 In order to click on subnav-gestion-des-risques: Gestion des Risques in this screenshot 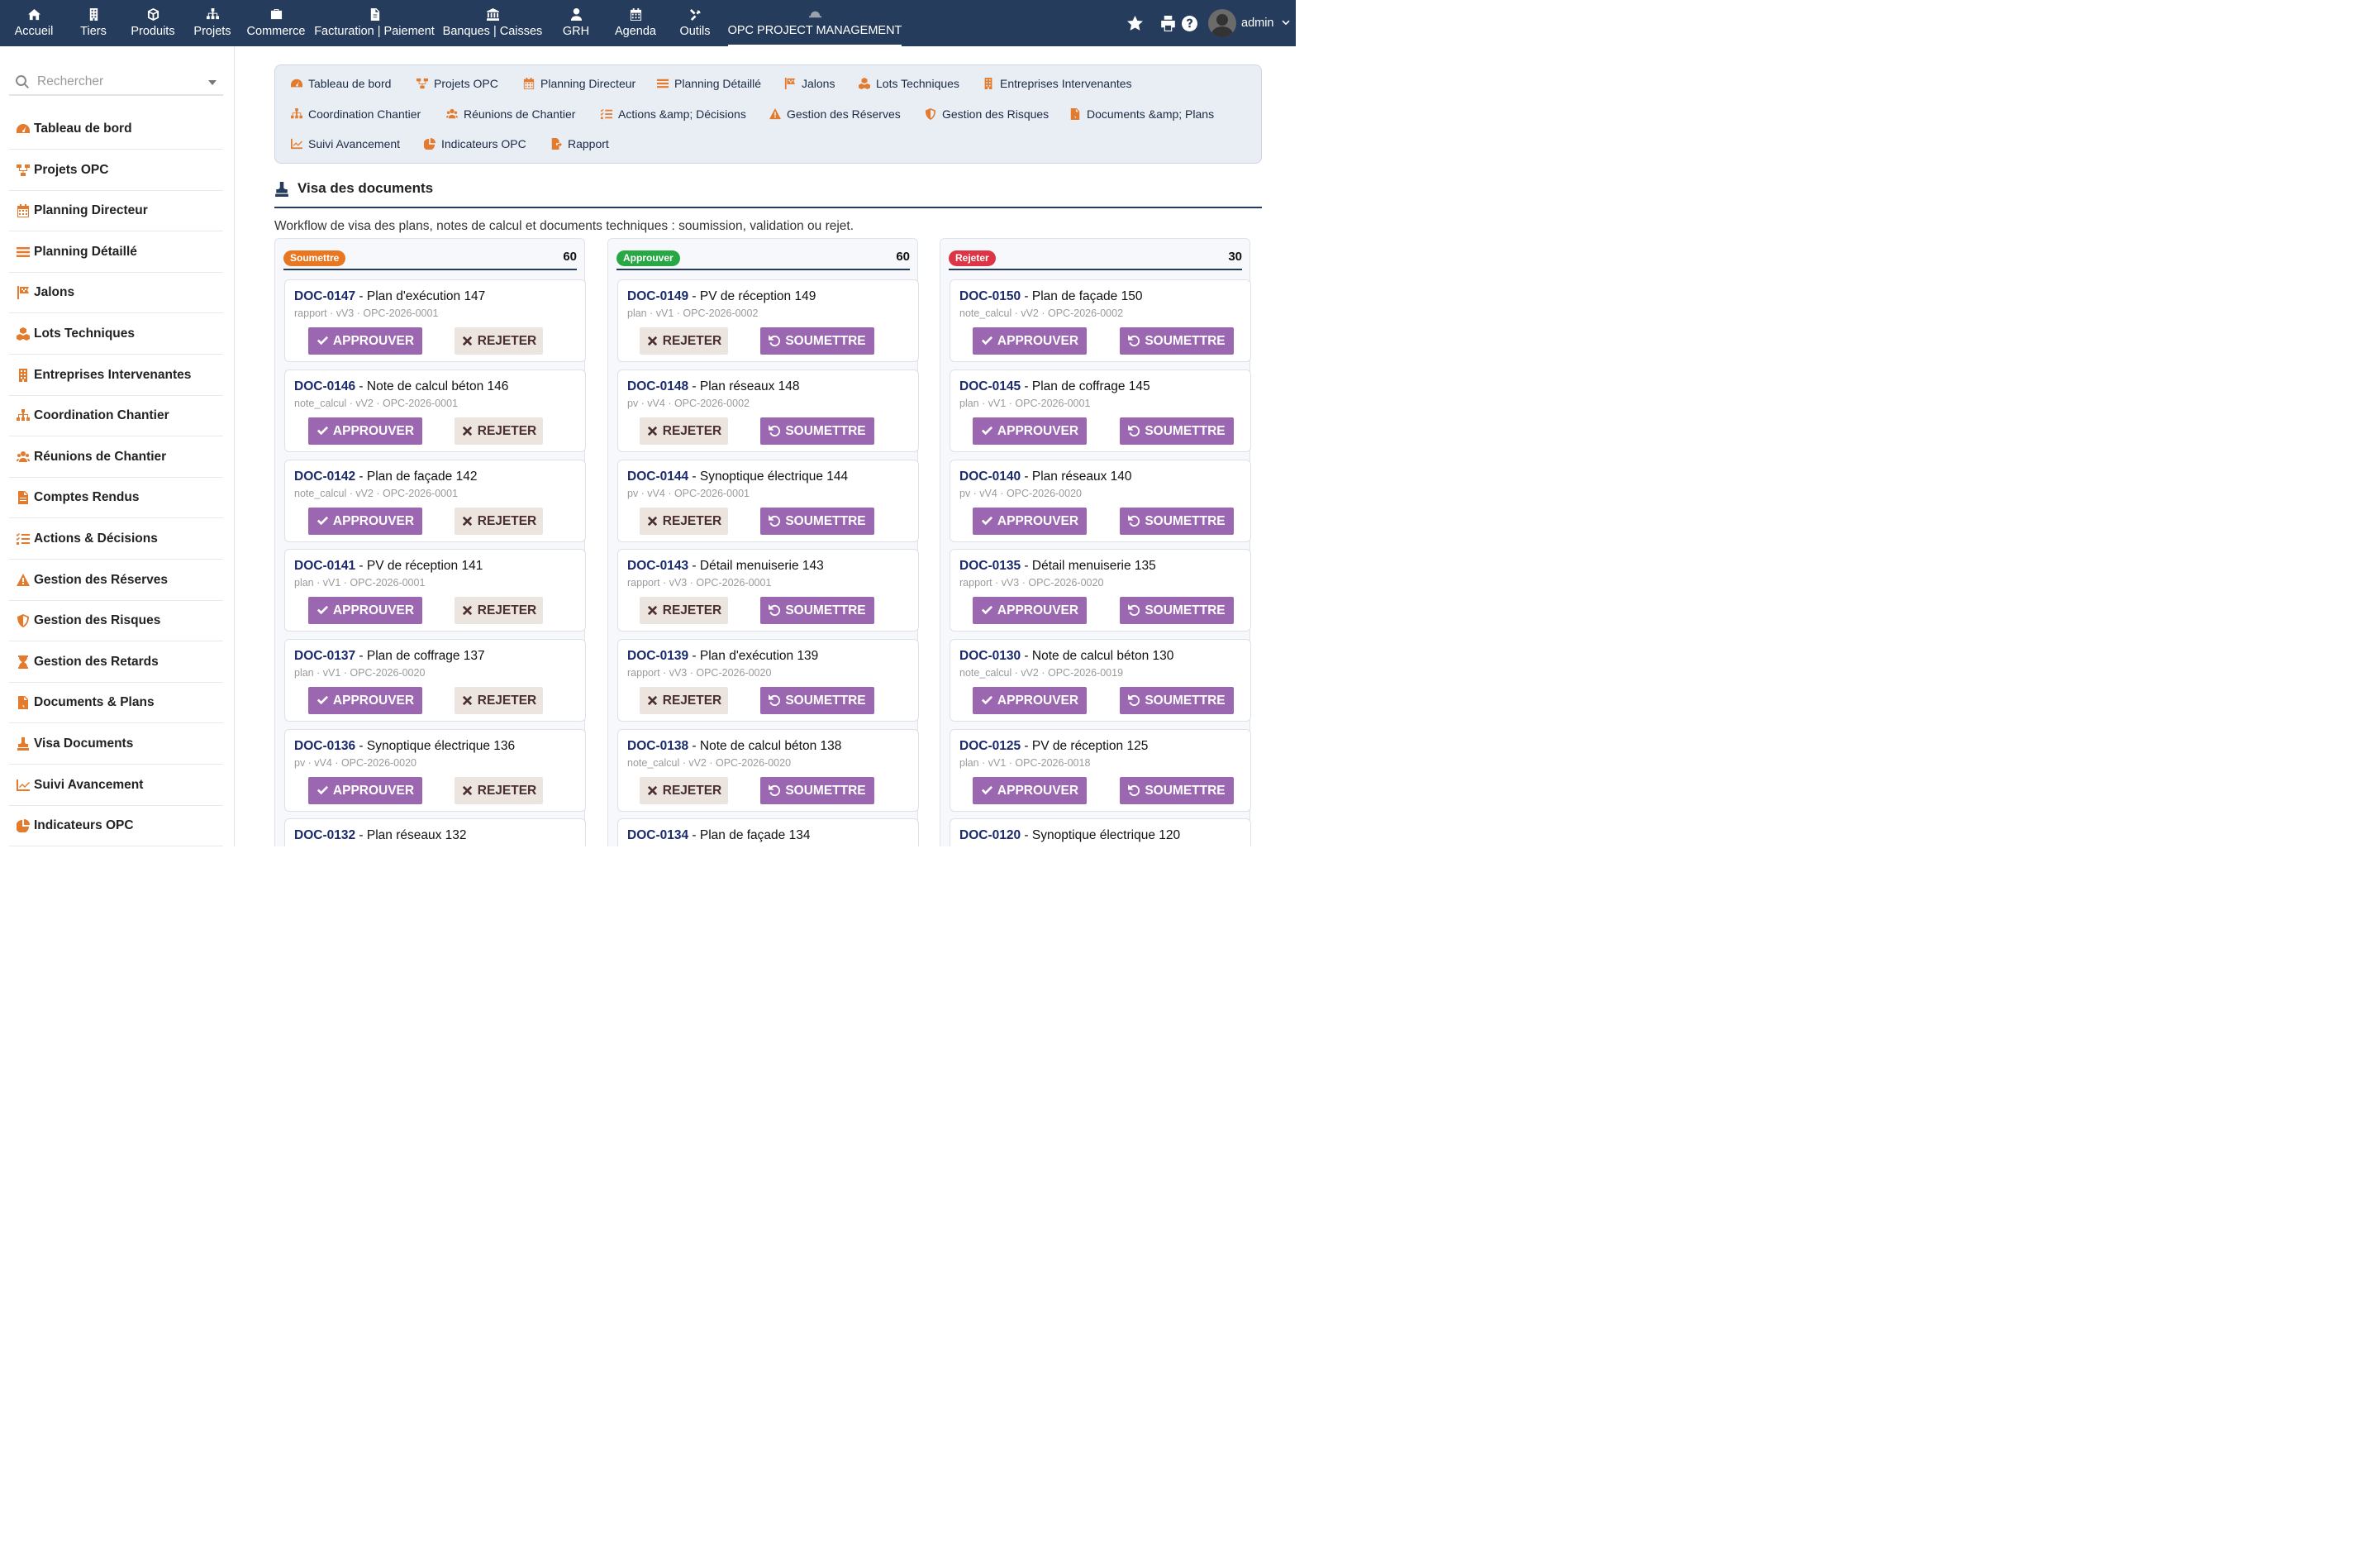, I will do `click(987, 114)`.